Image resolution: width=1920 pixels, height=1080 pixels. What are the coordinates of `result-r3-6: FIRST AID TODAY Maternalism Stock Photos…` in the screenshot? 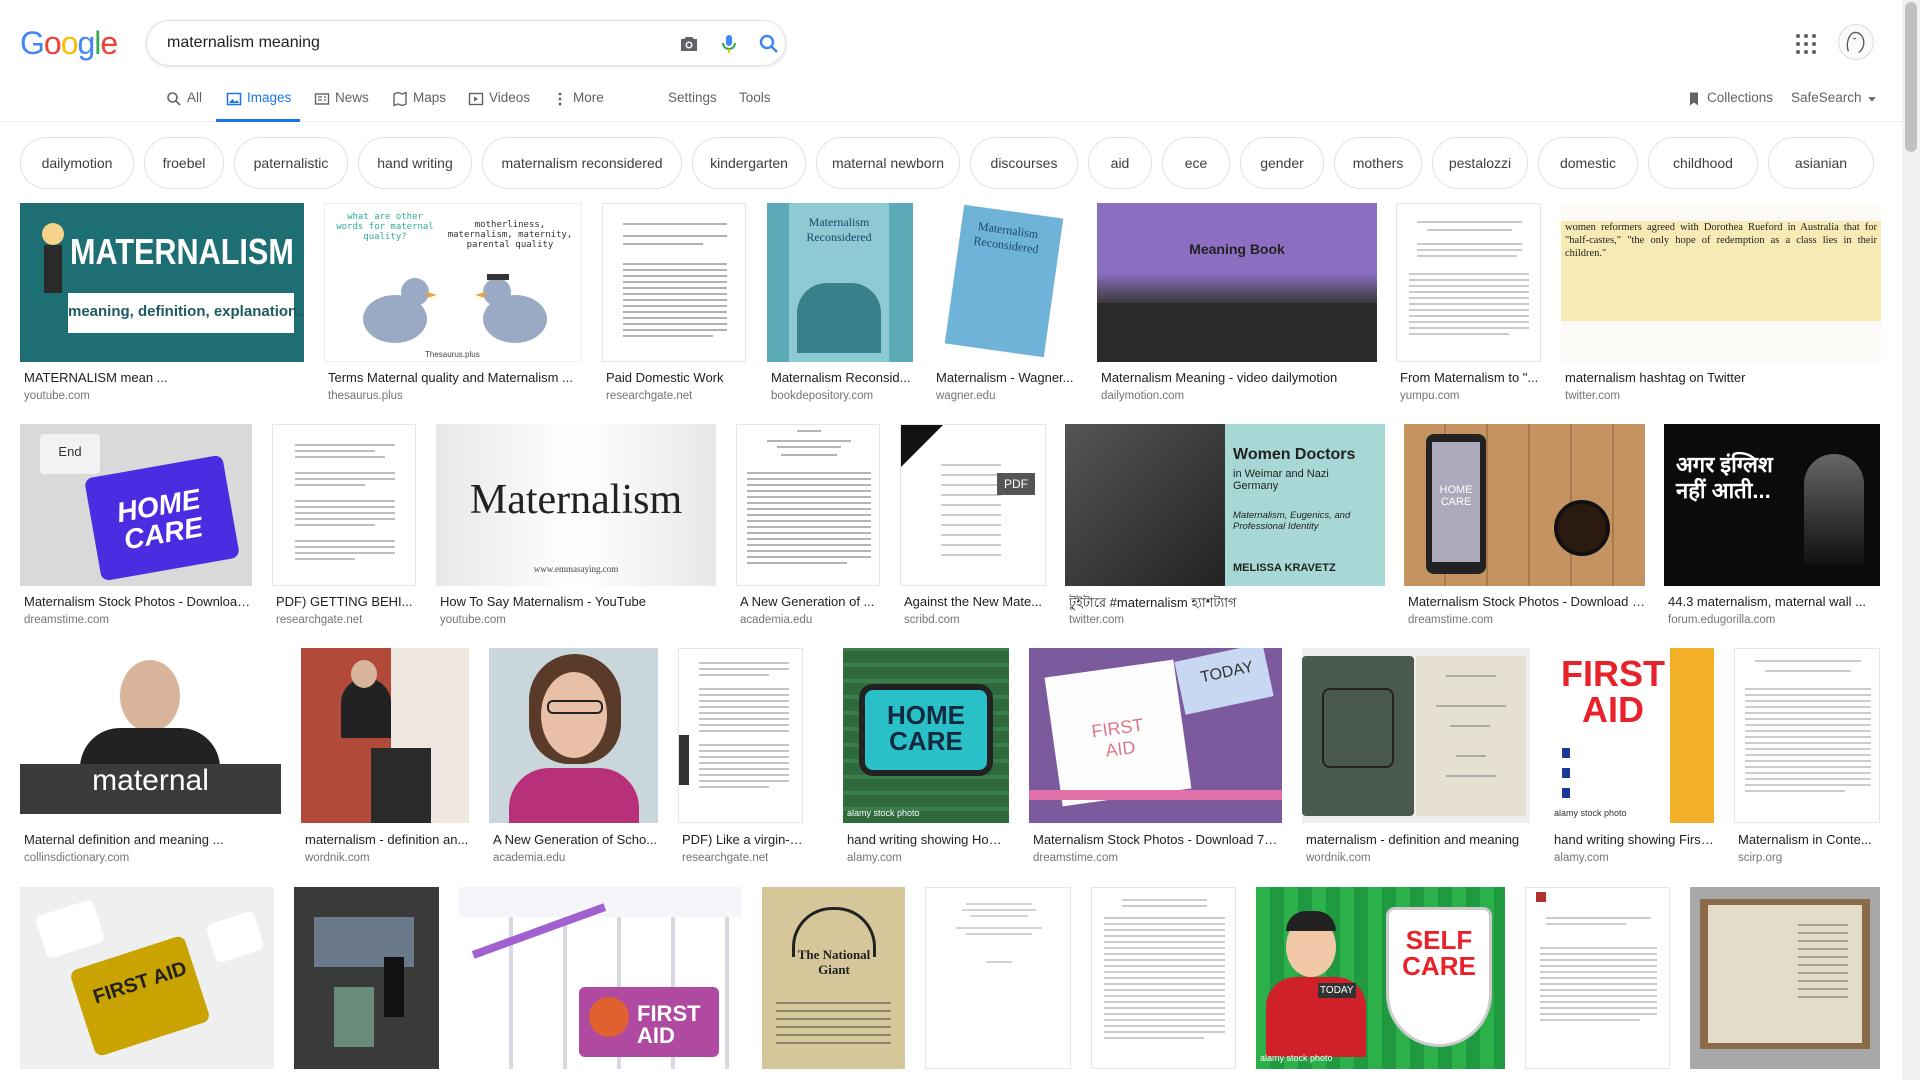 It's located at (1155, 757).